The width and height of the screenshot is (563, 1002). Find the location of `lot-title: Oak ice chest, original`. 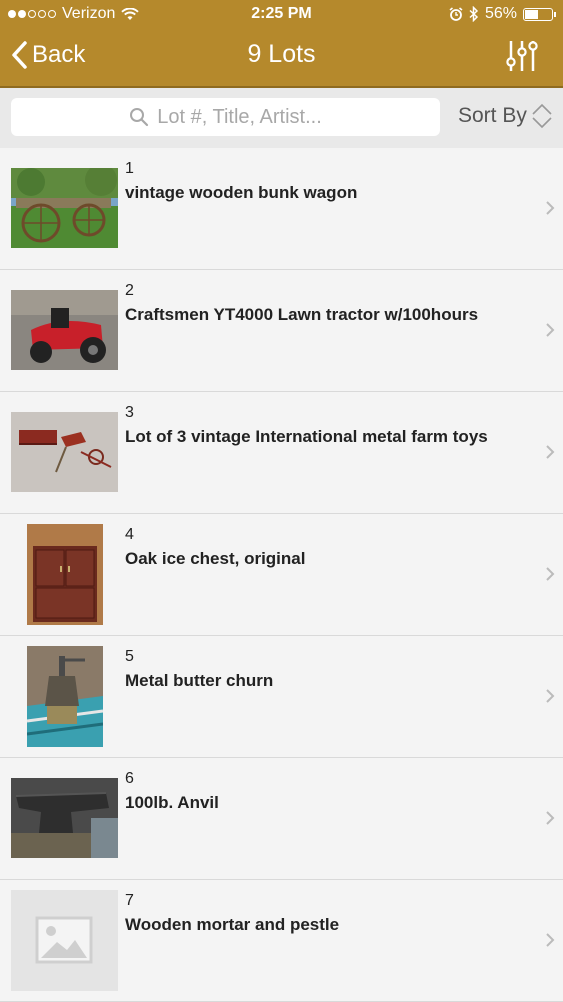

lot-title: Oak ice chest, original is located at coordinates (215, 558).